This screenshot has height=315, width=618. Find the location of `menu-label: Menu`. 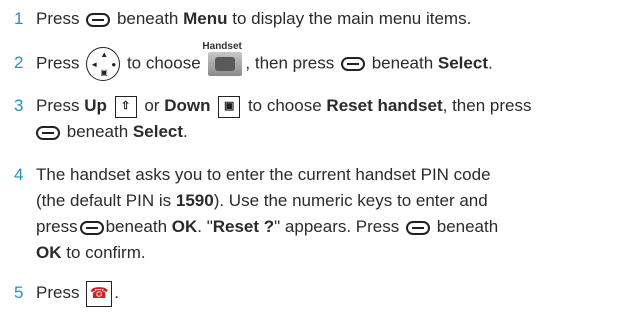

menu-label: Menu is located at coordinates (205, 18).